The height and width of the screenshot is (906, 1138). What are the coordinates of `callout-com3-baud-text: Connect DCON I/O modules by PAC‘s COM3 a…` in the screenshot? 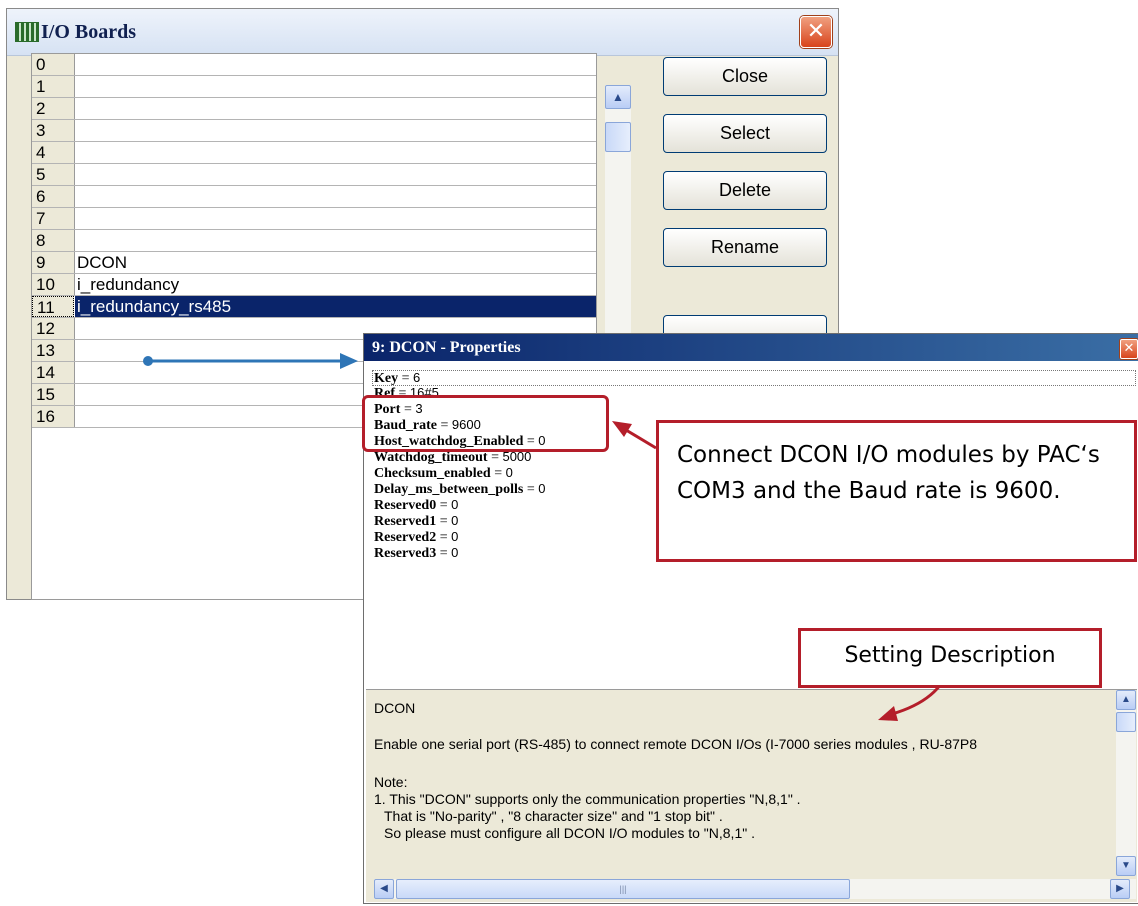 It's located at (888, 473).